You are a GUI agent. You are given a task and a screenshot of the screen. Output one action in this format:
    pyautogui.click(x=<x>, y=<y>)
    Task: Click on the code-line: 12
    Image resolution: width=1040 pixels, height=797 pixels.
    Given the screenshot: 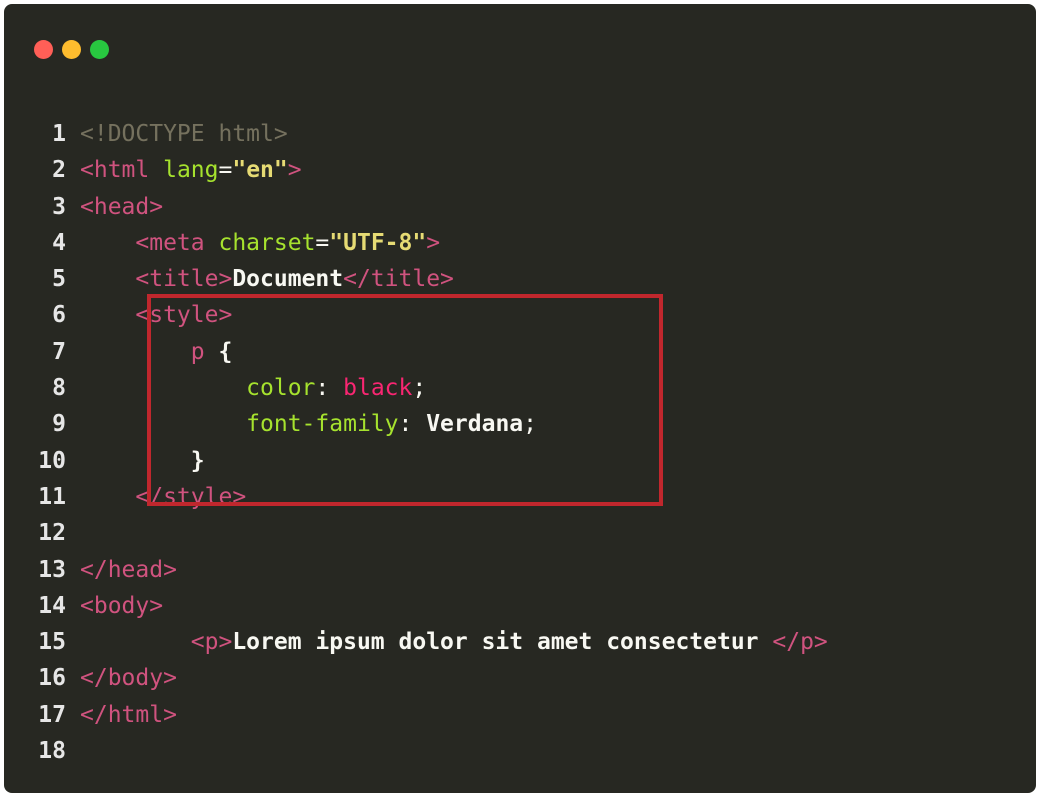 What is the action you would take?
    pyautogui.click(x=416, y=533)
    